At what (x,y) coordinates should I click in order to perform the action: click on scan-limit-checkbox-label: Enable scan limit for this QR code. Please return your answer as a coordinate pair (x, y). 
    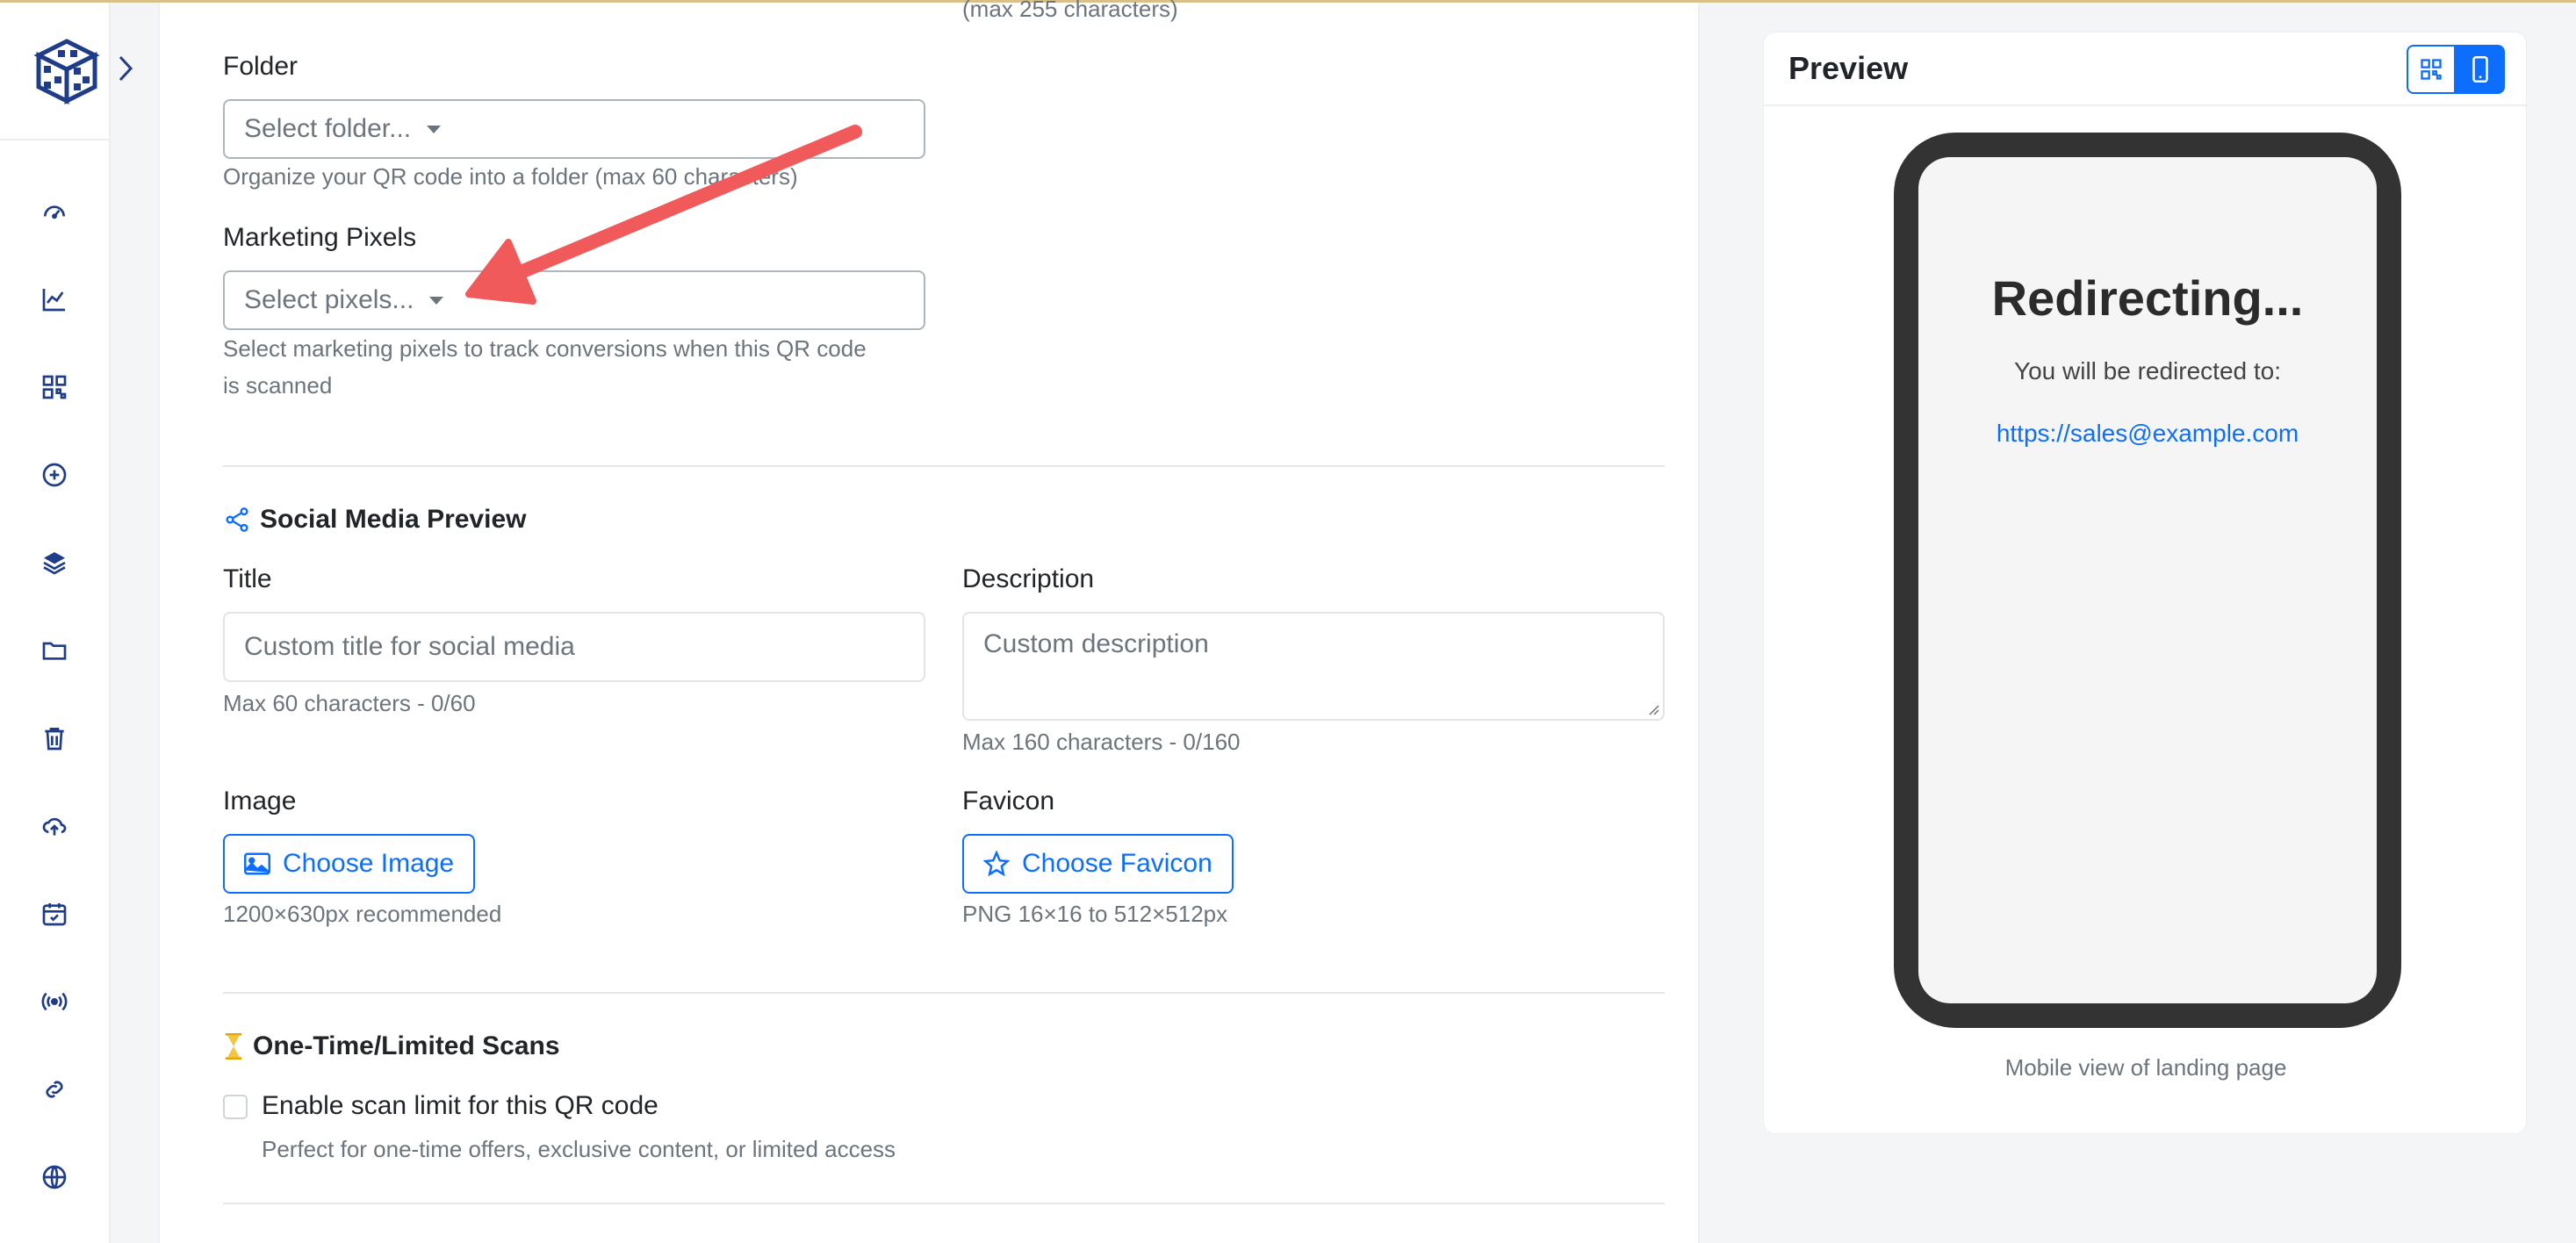
    Looking at the image, I should click on (460, 1106).